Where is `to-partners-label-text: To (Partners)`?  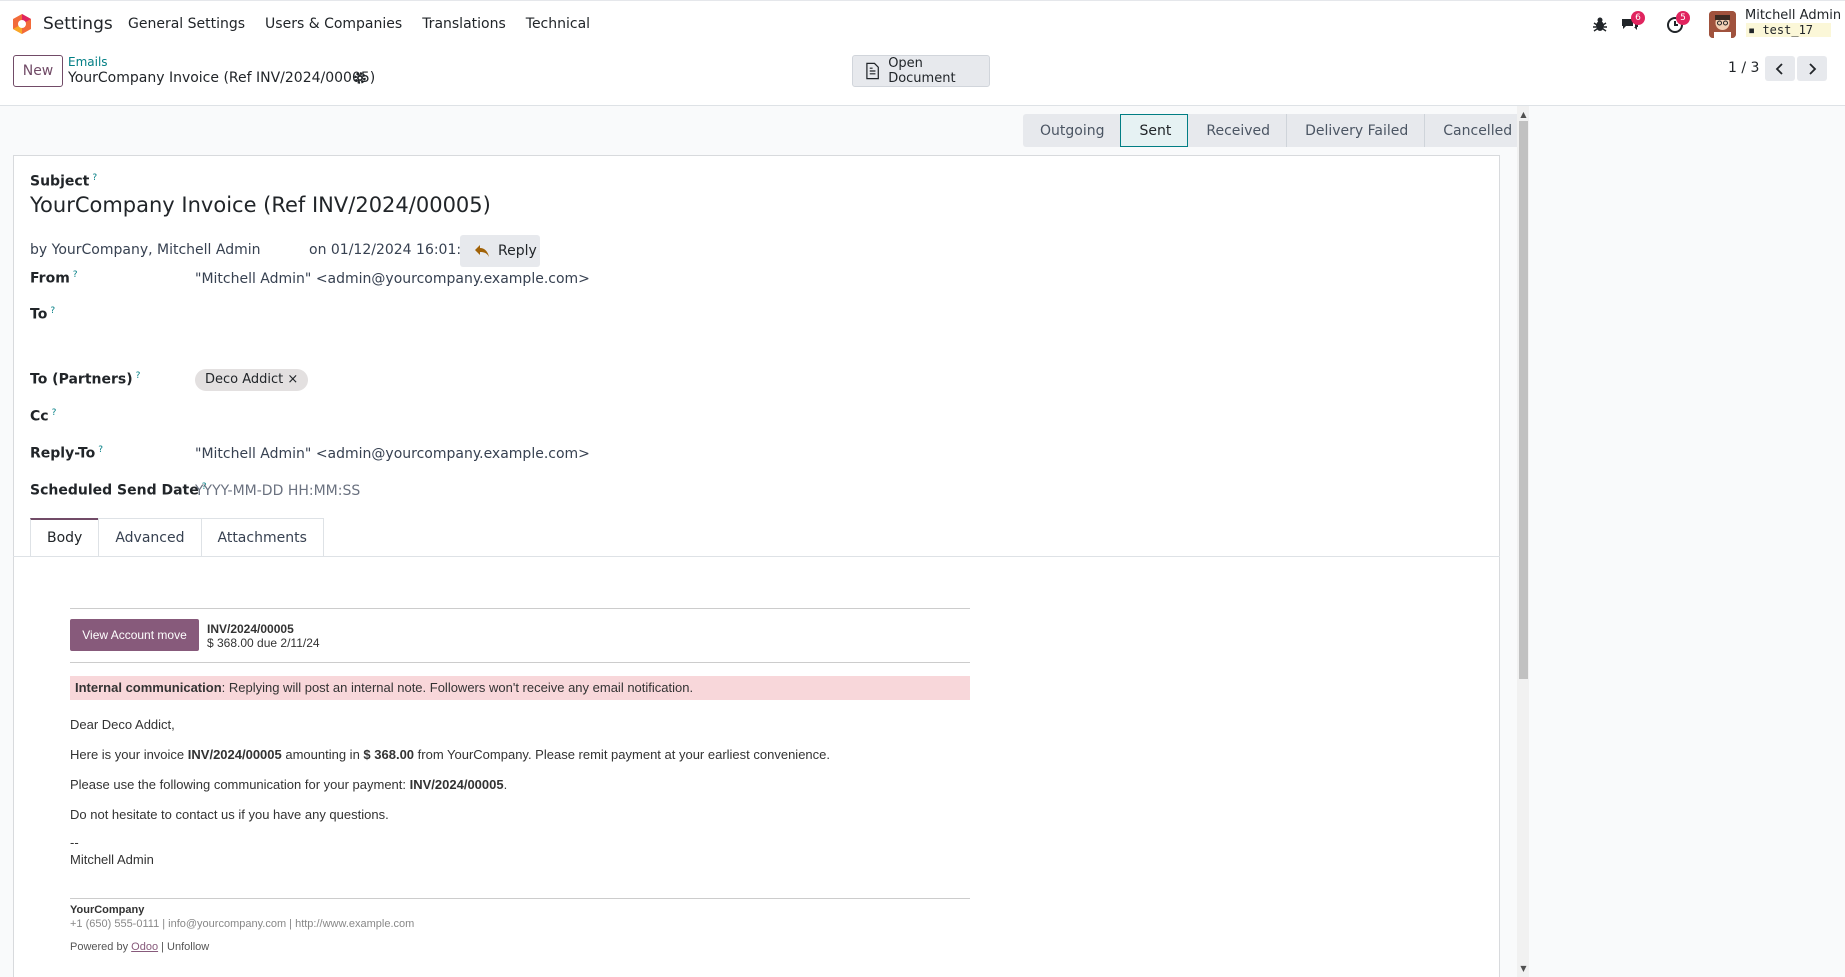
to-partners-label-text: To (Partners) is located at coordinates (81, 379).